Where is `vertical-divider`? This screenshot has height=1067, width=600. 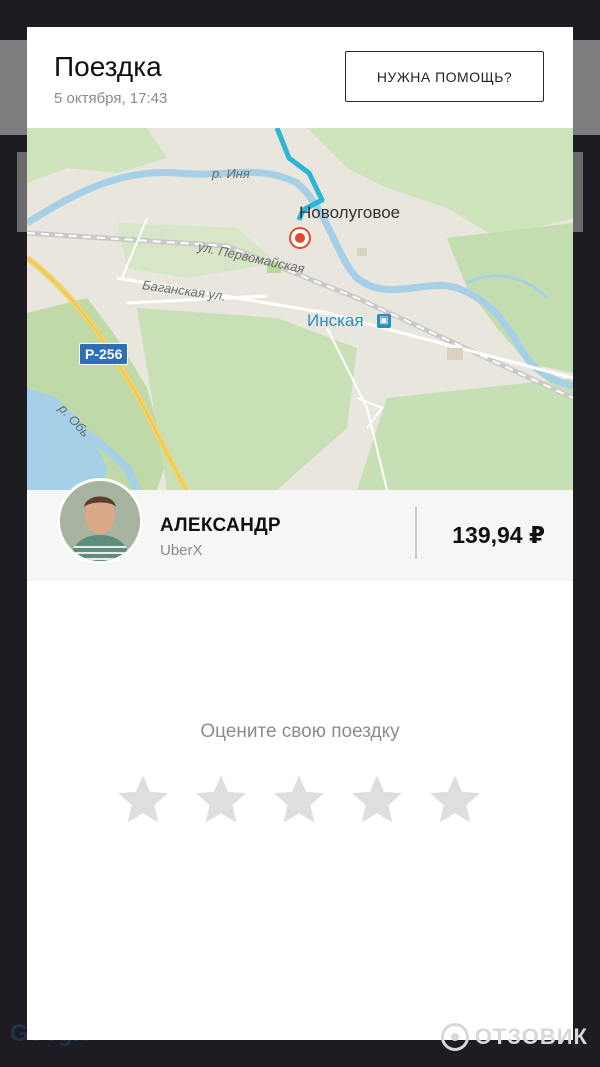 vertical-divider is located at coordinates (416, 533).